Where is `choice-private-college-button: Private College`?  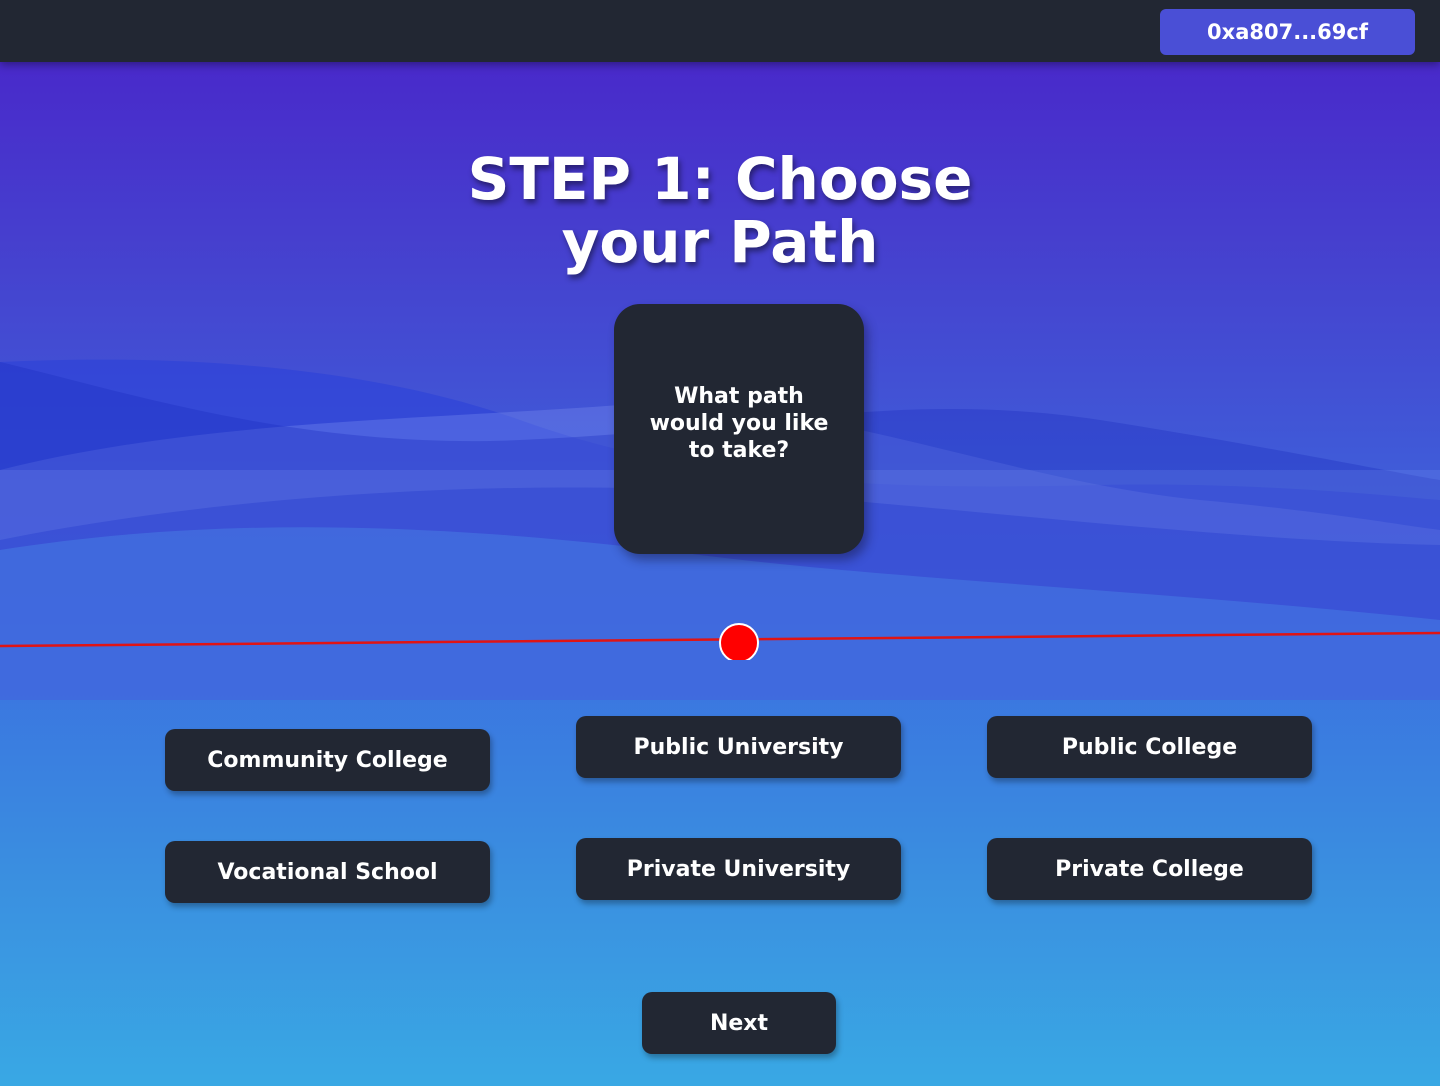
choice-private-college-button: Private College is located at coordinates (1149, 869).